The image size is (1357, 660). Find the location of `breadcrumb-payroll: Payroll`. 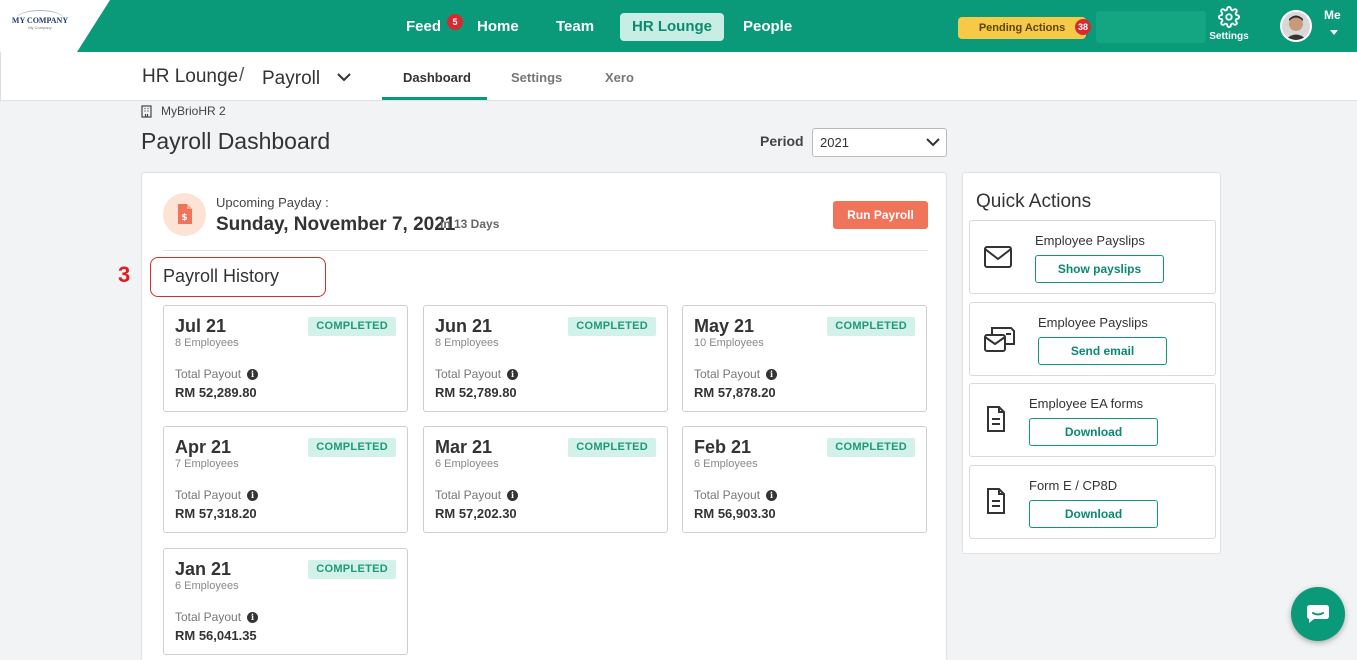

breadcrumb-payroll: Payroll is located at coordinates (291, 79).